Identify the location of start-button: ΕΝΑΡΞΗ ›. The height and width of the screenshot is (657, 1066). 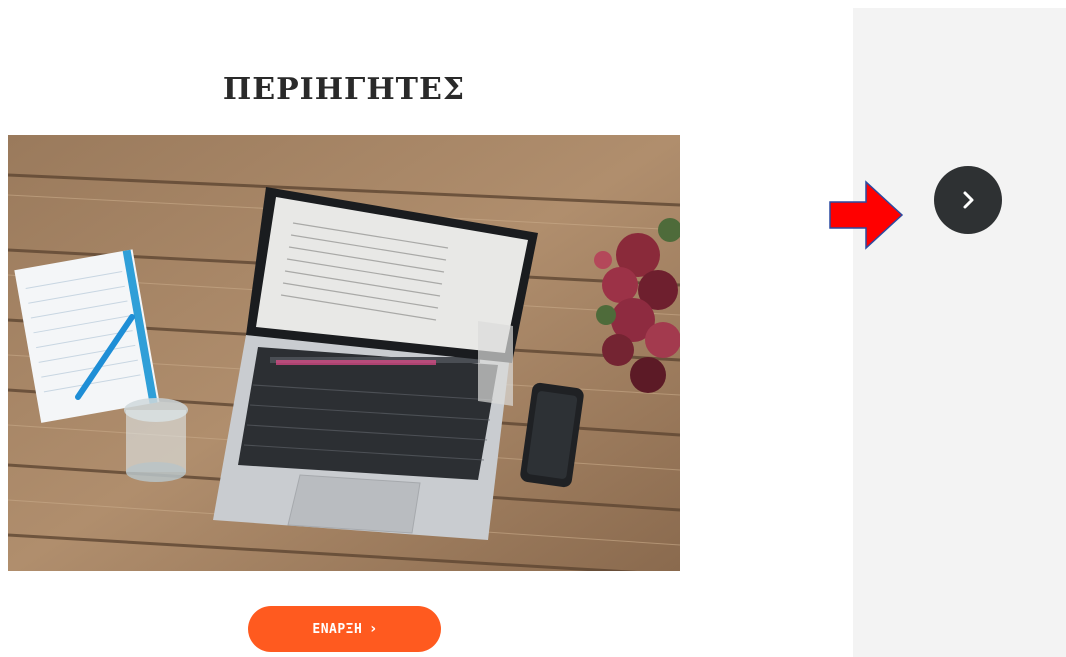
(344, 629).